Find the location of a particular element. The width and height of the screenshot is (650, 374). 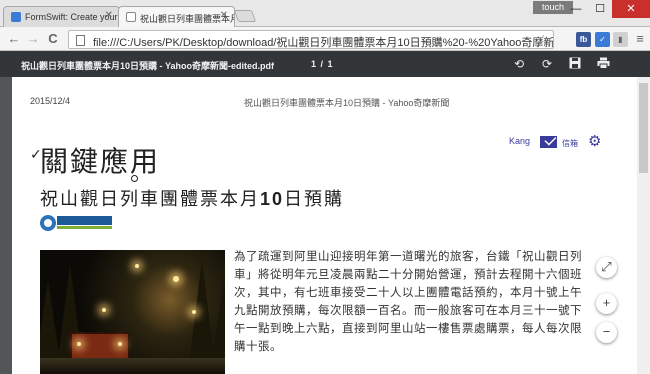

new-tab-button is located at coordinates (245, 16).